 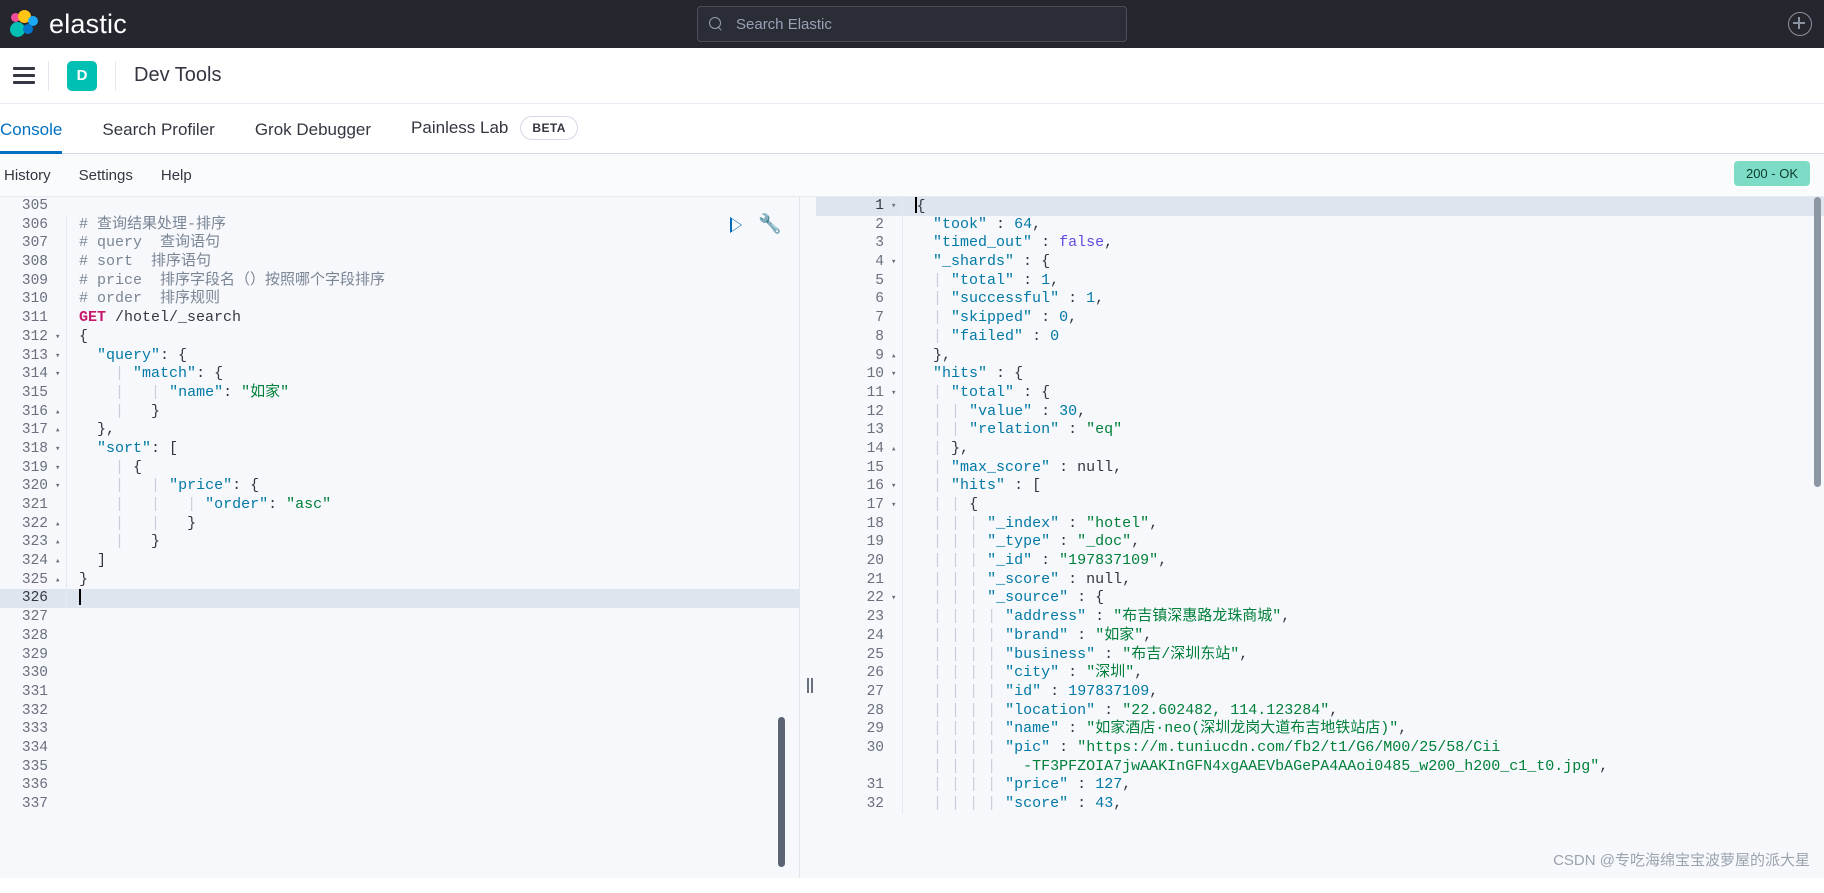 I want to click on tab-console: Console, so click(x=31, y=137).